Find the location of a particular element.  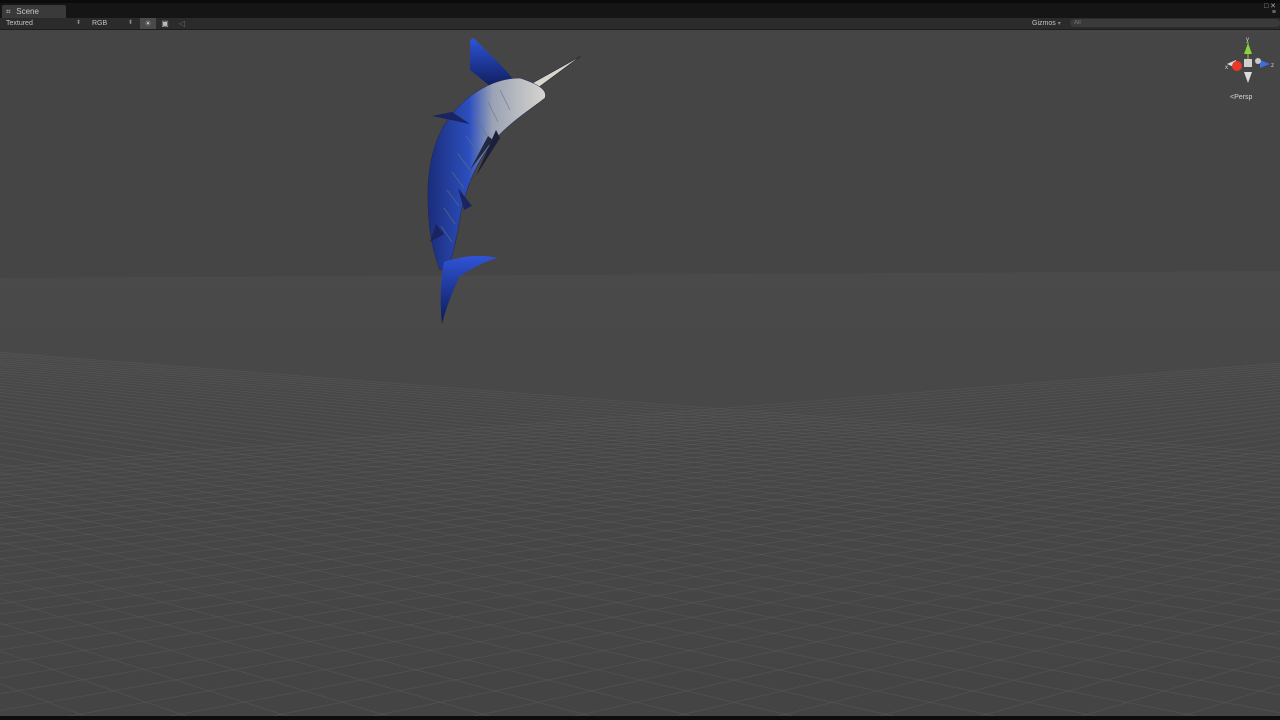

gizmo-center-cube is located at coordinates (1248, 63).